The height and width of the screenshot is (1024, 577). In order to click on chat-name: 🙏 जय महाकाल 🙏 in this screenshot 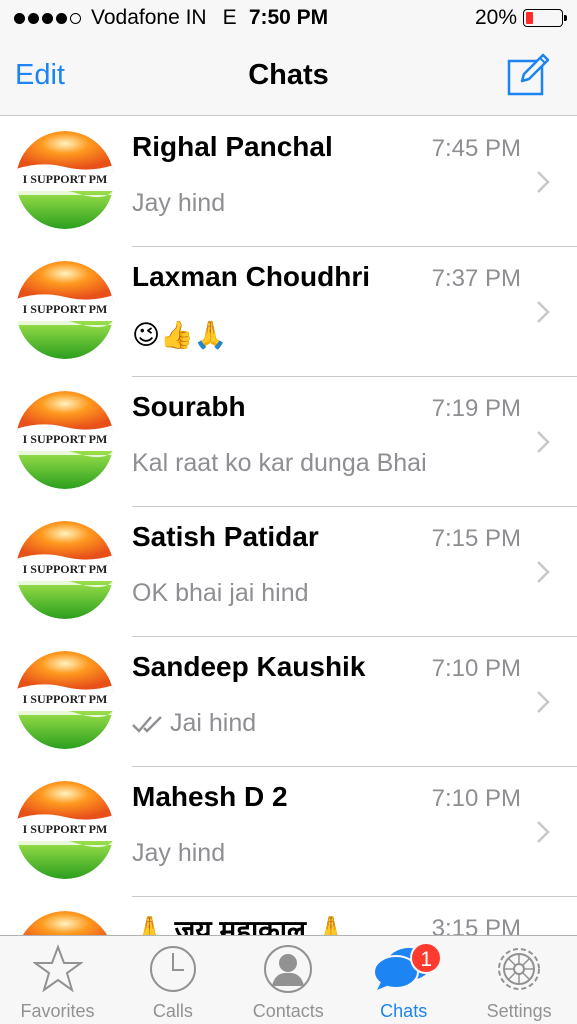, I will do `click(240, 925)`.